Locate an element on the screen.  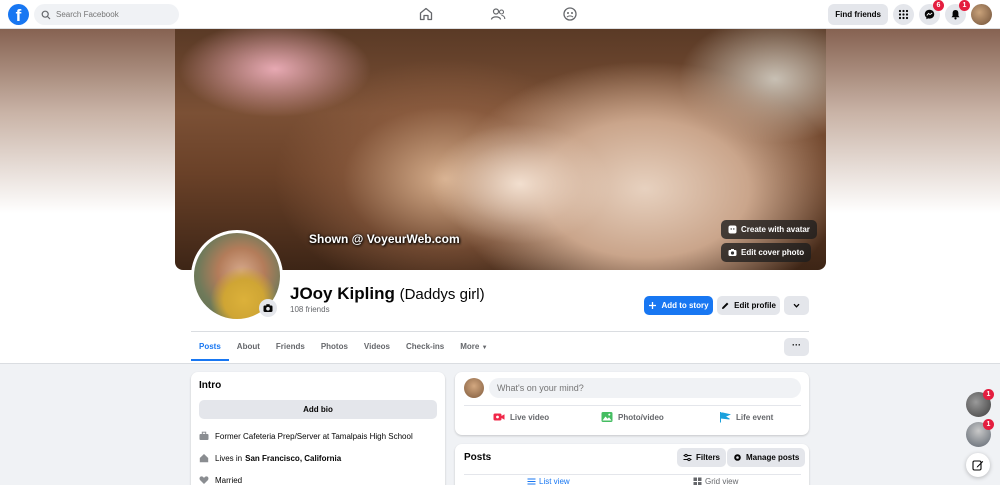
main-nav-tabs is located at coordinates (498, 14).